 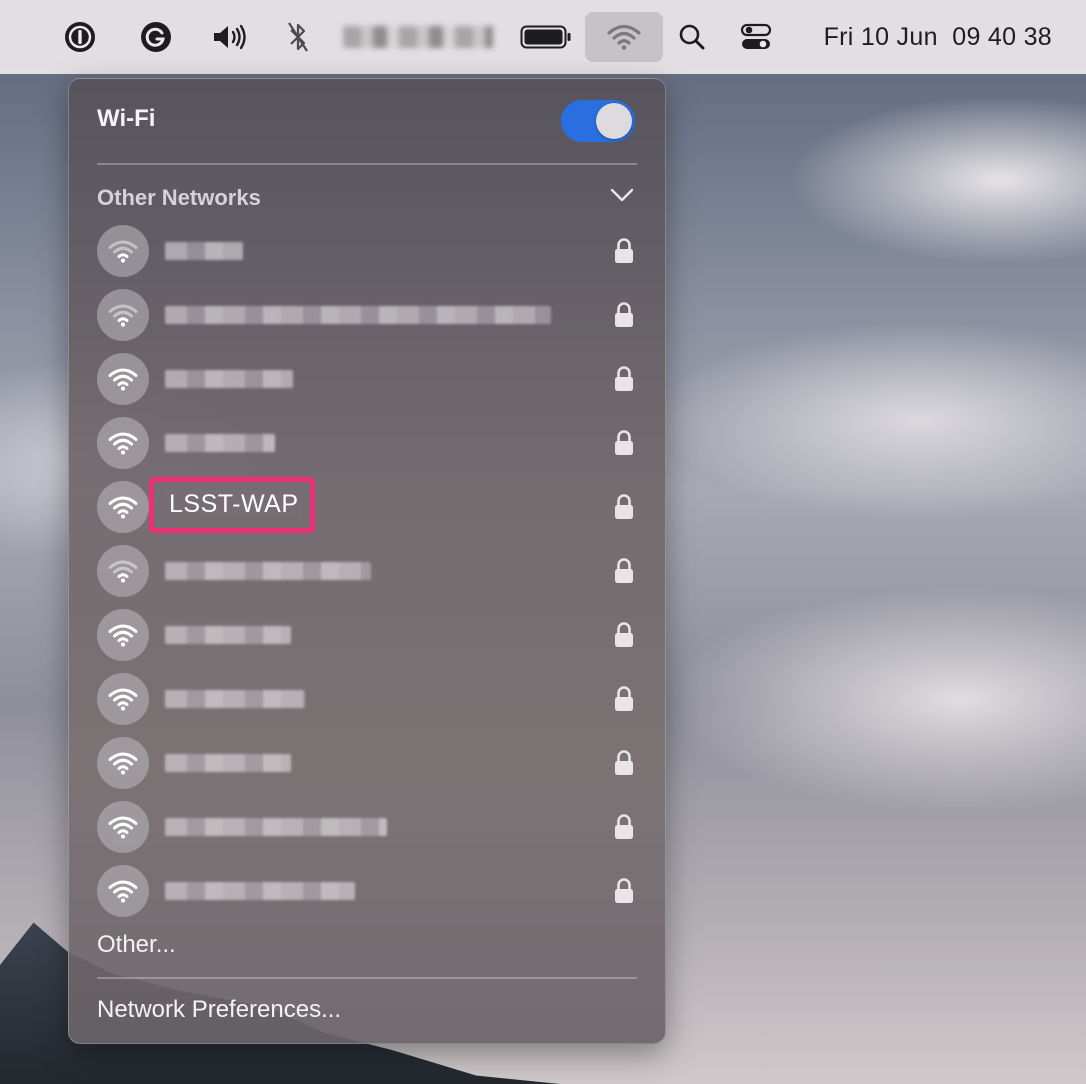 I want to click on clock-time: 09 40 38, so click(x=1002, y=36).